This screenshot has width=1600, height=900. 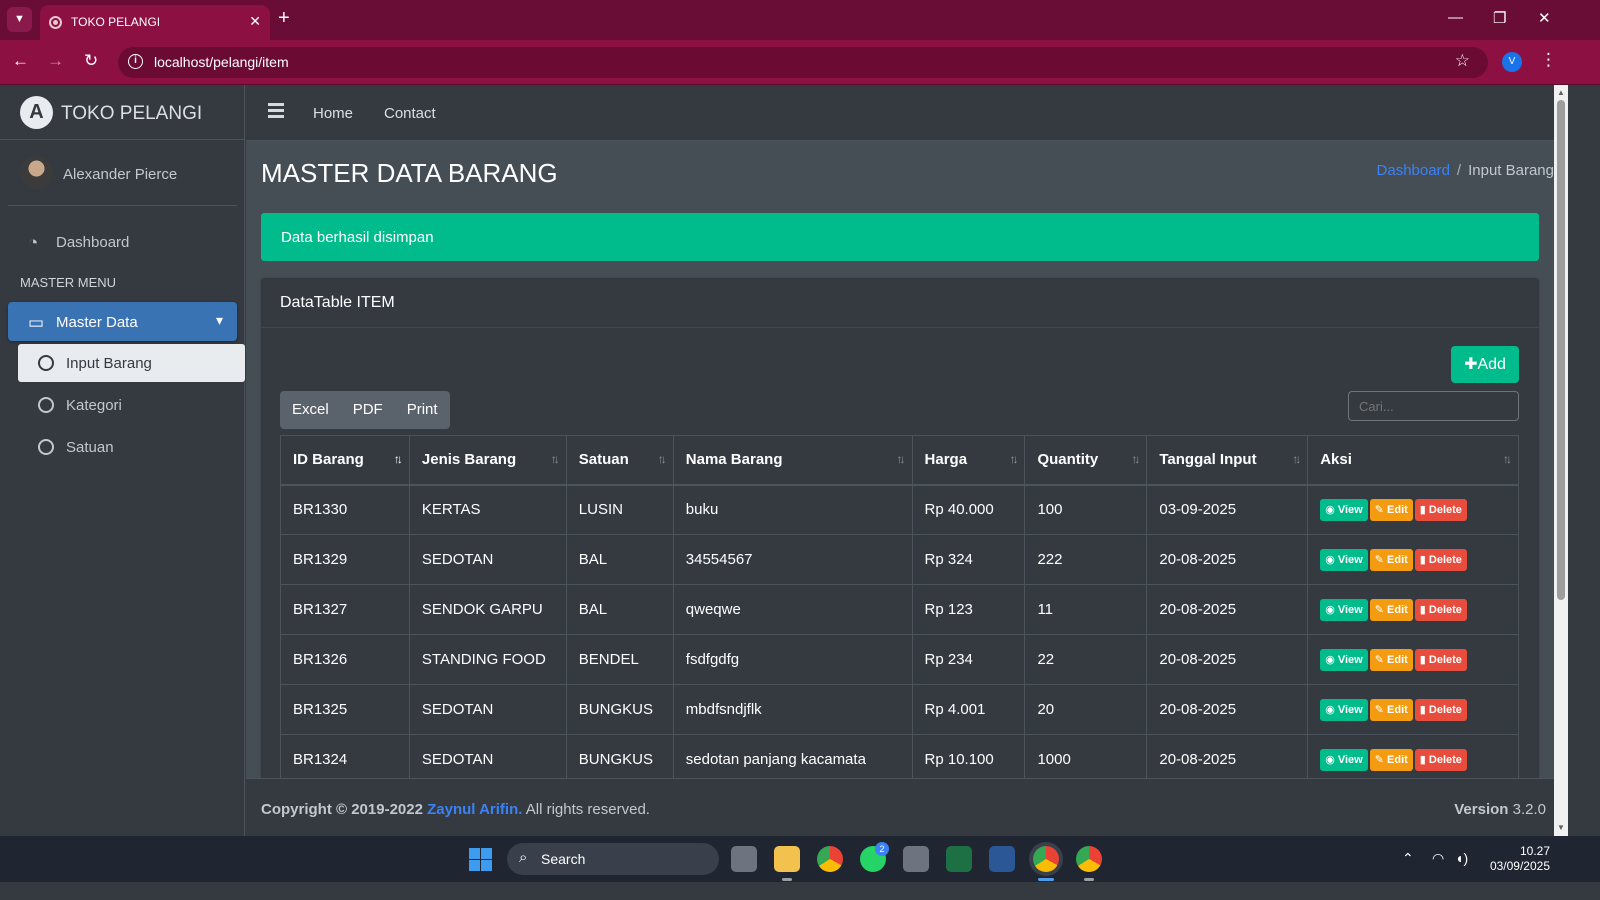 I want to click on browser-tab: TOKO PELANGI ✕, so click(x=155, y=22).